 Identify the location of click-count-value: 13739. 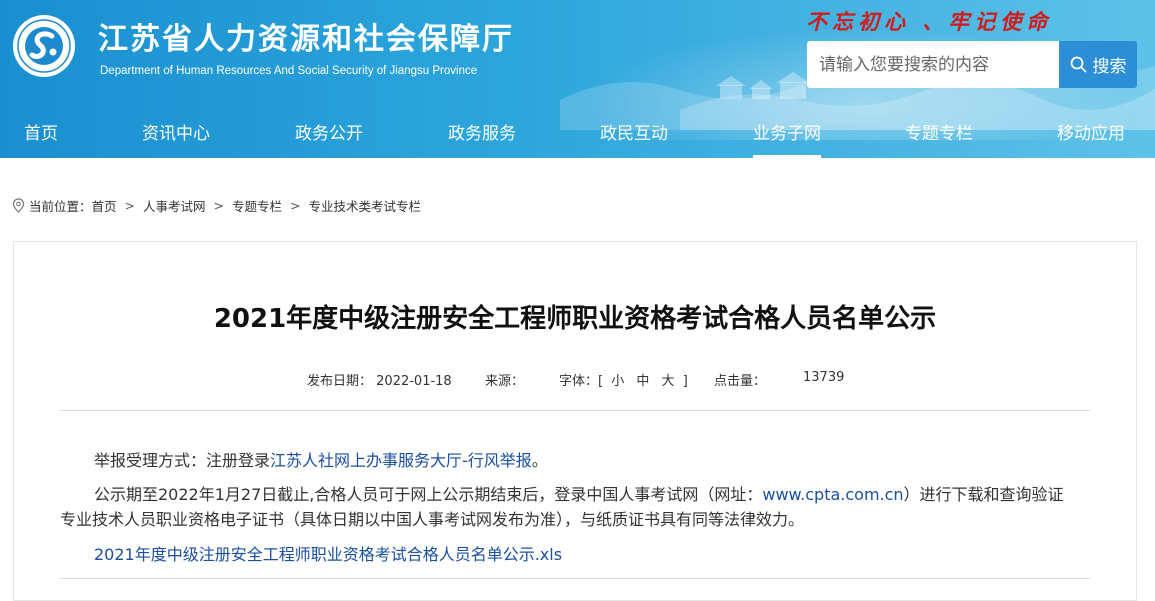
(824, 377).